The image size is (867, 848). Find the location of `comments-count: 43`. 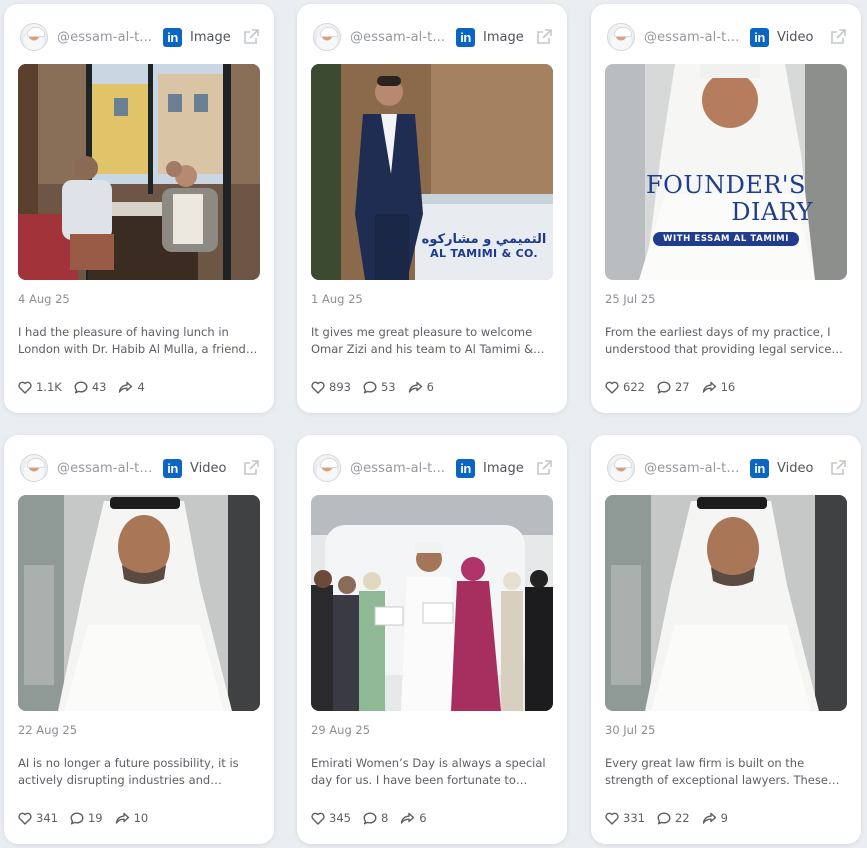

comments-count: 43 is located at coordinates (99, 387).